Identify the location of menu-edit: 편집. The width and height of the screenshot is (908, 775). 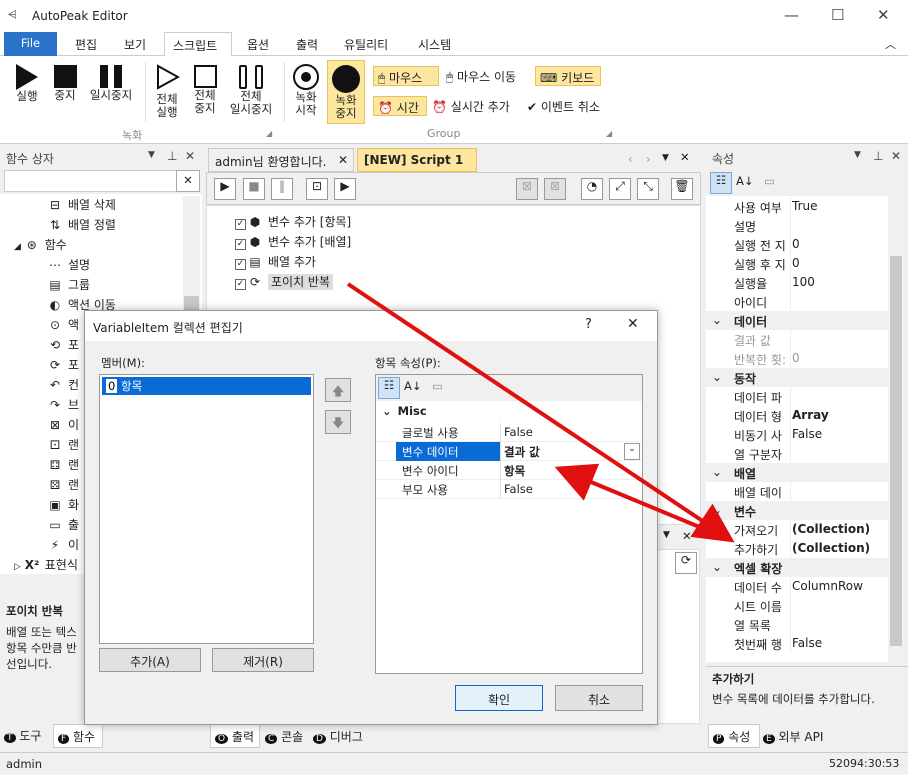
(86, 44).